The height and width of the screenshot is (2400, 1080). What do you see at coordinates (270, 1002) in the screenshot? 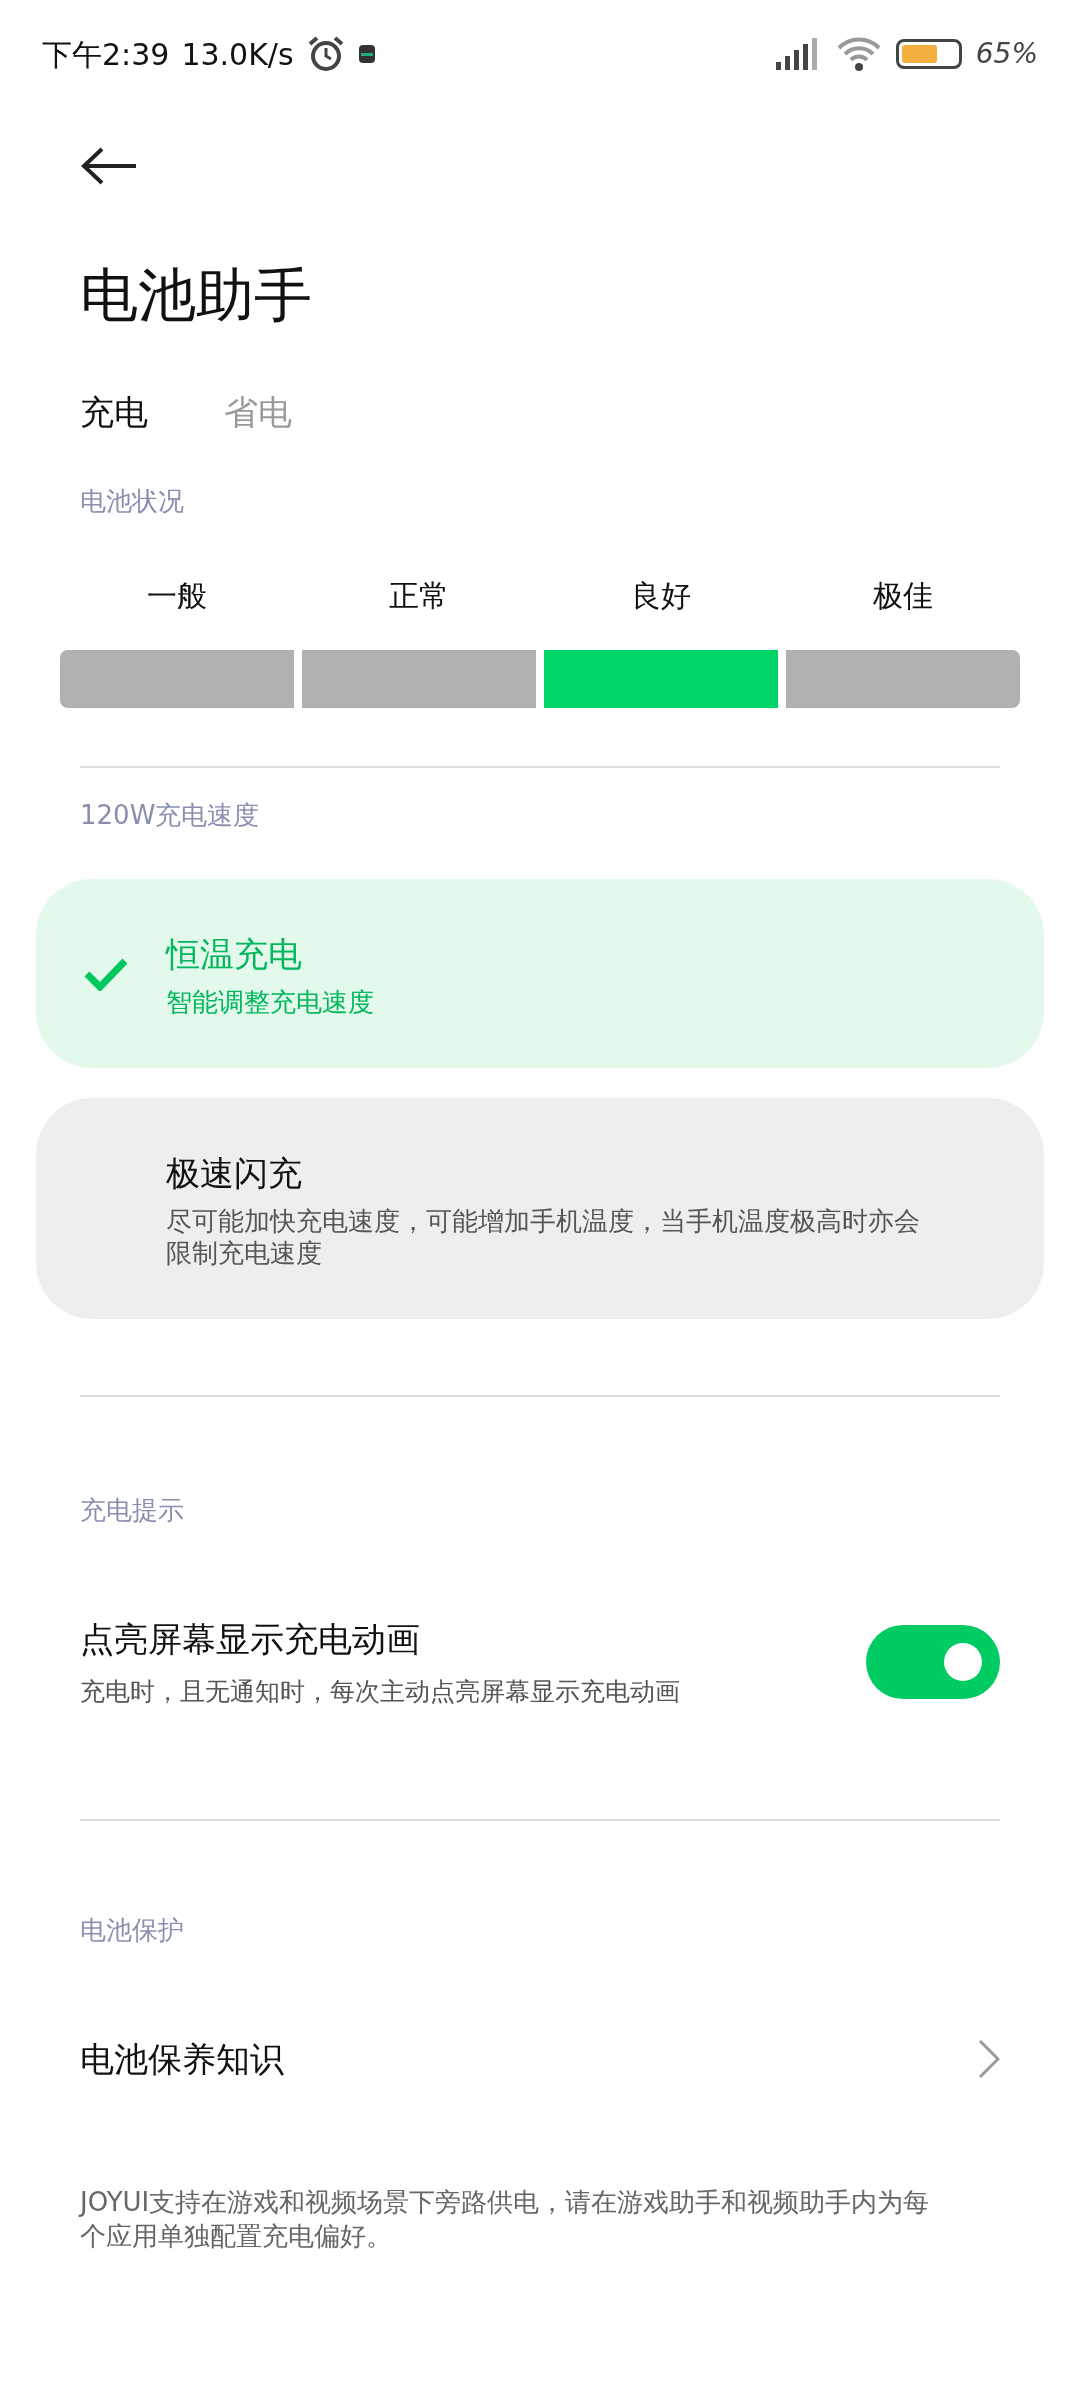
I see `mode-description: 智能调整充电速度` at bounding box center [270, 1002].